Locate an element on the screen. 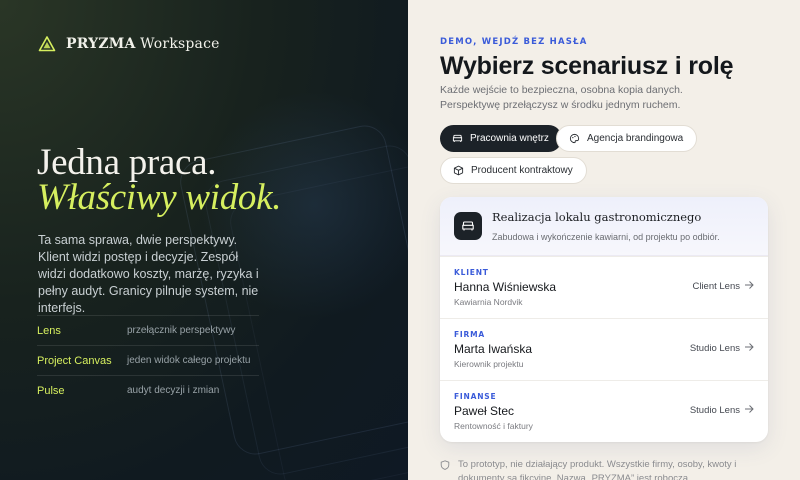 The height and width of the screenshot is (480, 800). case-title: Realizacja lokalu gastronomicznego is located at coordinates (597, 217).